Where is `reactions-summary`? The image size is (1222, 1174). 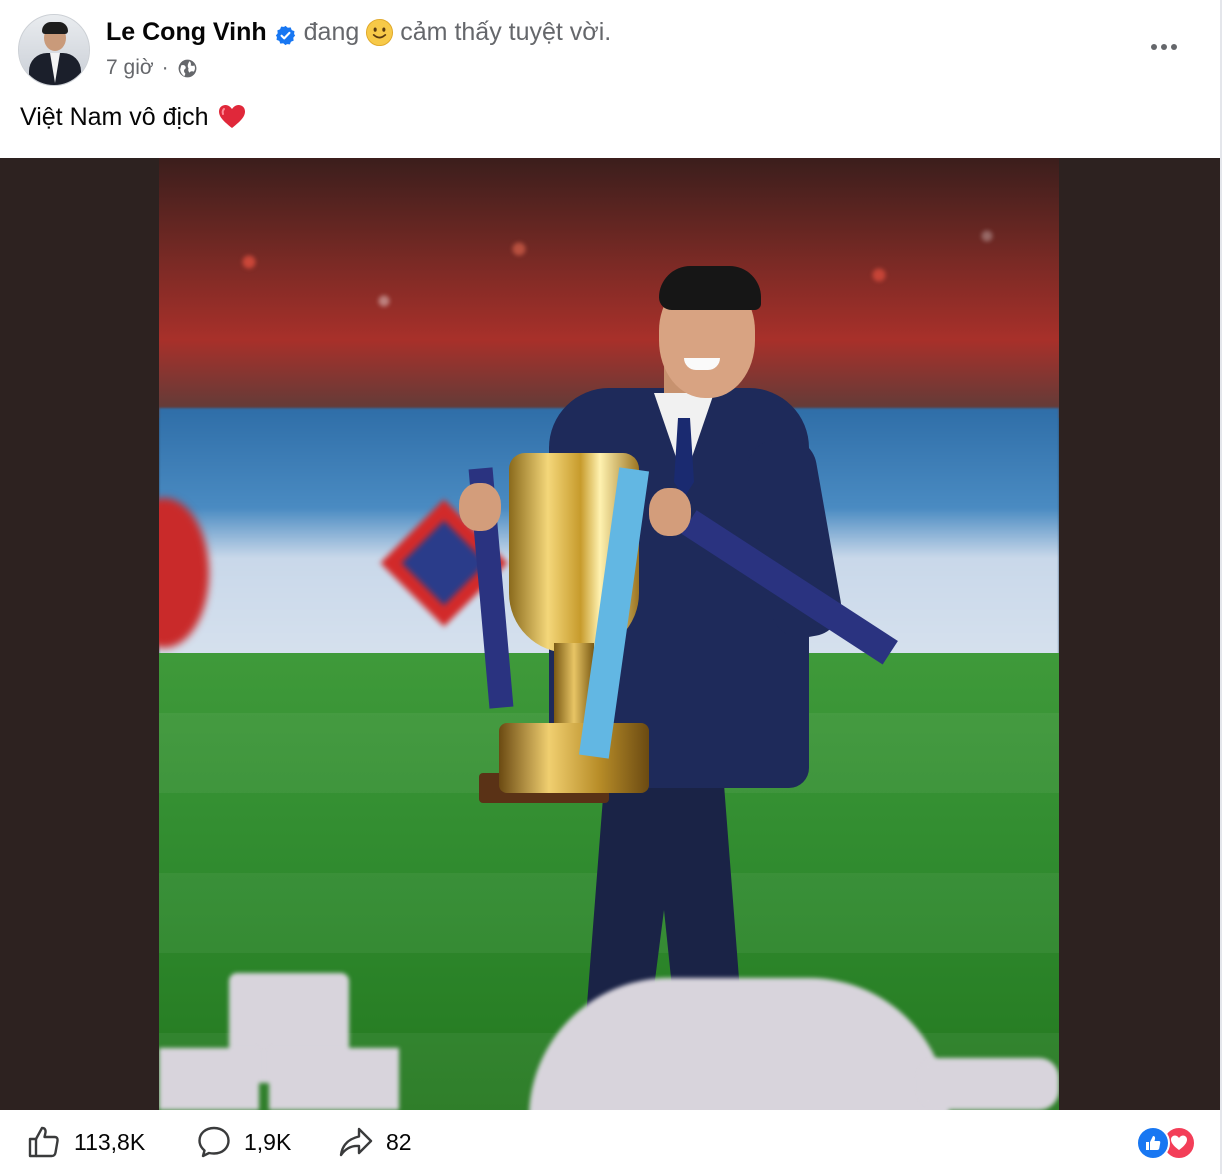
reactions-summary is located at coordinates (1166, 1143).